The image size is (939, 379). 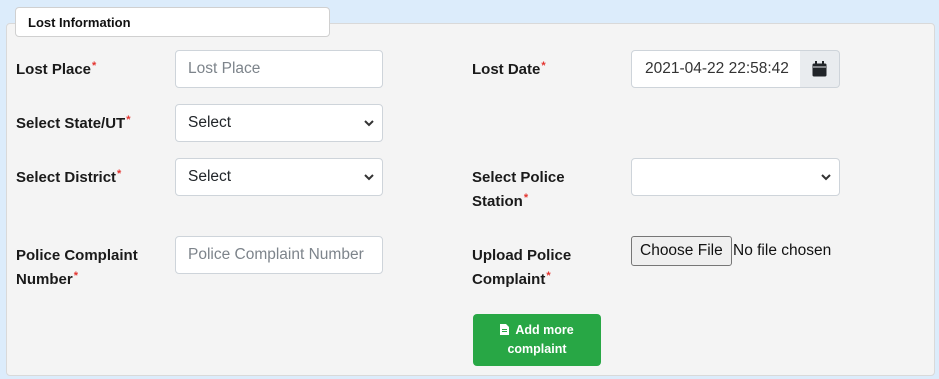 What do you see at coordinates (537, 340) in the screenshot?
I see `add-more-complaint-button: Add more complaint` at bounding box center [537, 340].